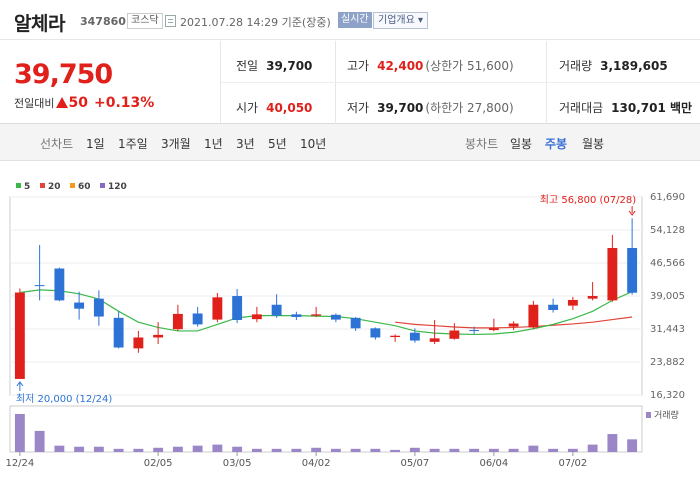 This screenshot has height=482, width=700. What do you see at coordinates (158, 463) in the screenshot?
I see `x-tick-label: 02/05` at bounding box center [158, 463].